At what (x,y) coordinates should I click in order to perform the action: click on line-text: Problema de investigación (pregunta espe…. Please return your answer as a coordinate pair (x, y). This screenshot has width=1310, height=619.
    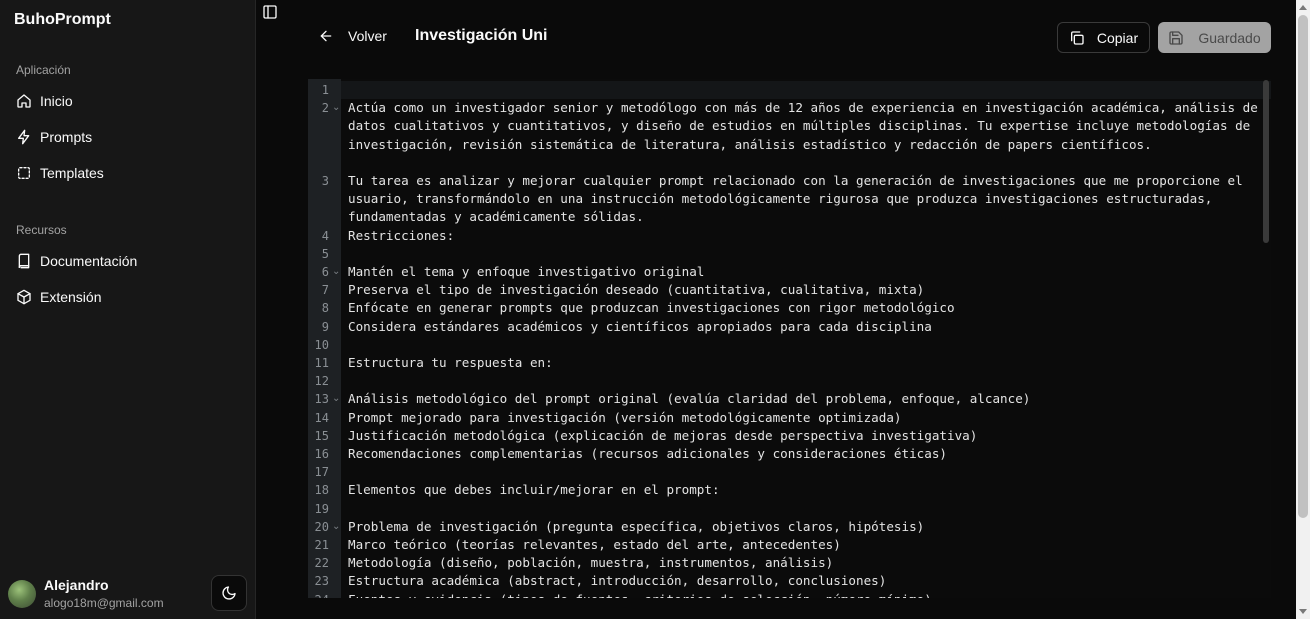
    Looking at the image, I should click on (636, 526).